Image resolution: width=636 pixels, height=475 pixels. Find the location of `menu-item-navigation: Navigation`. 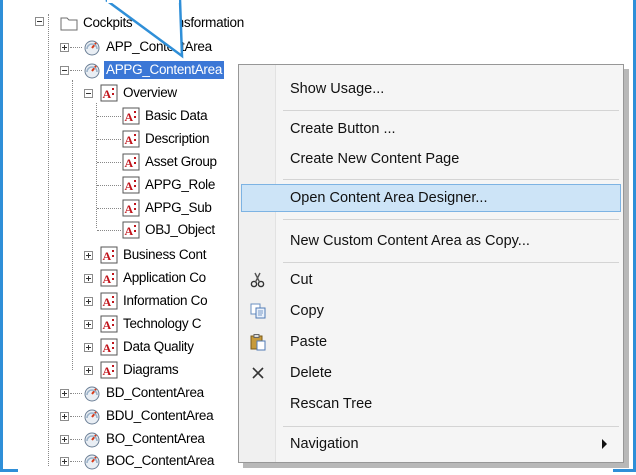

menu-item-navigation: Navigation is located at coordinates (431, 444).